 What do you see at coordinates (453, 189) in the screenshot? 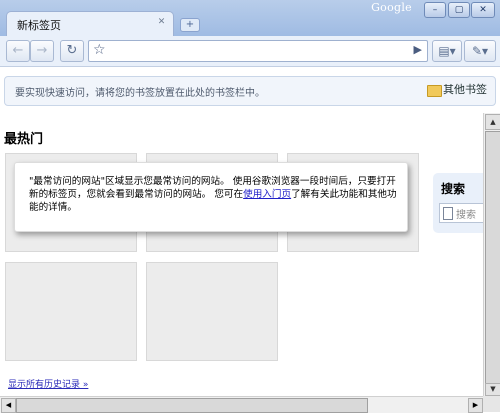
I see `search-title: 搜索` at bounding box center [453, 189].